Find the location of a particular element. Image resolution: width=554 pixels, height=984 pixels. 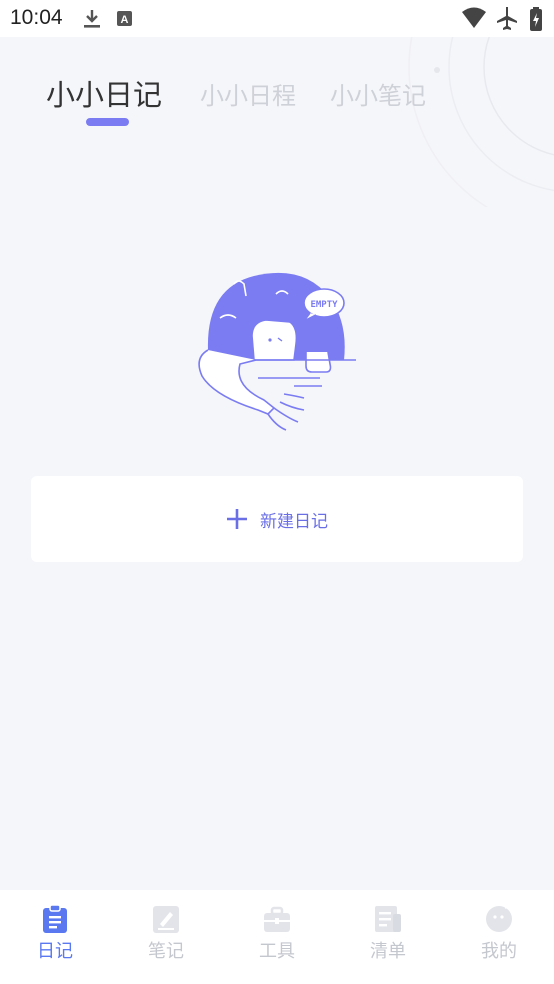

nav-label-profile: 我的 is located at coordinates (499, 951).